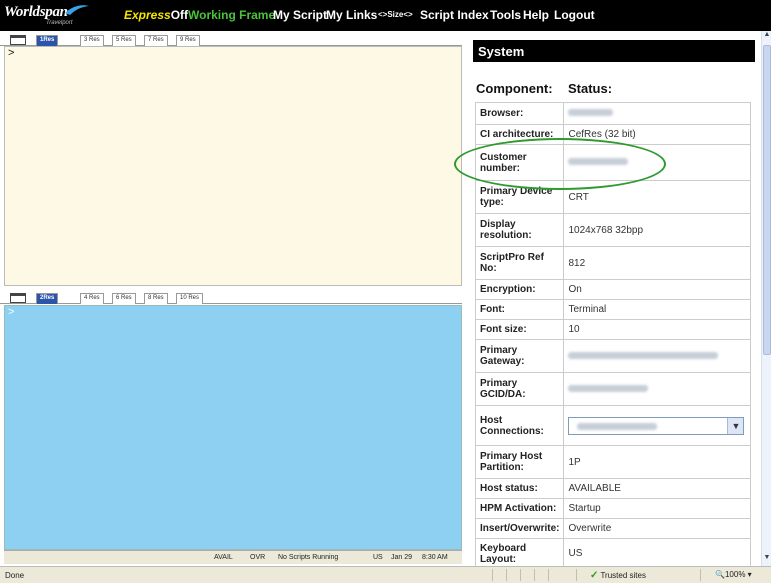  Describe the element at coordinates (519, 425) in the screenshot. I see `row-label: Host Connections:` at that location.